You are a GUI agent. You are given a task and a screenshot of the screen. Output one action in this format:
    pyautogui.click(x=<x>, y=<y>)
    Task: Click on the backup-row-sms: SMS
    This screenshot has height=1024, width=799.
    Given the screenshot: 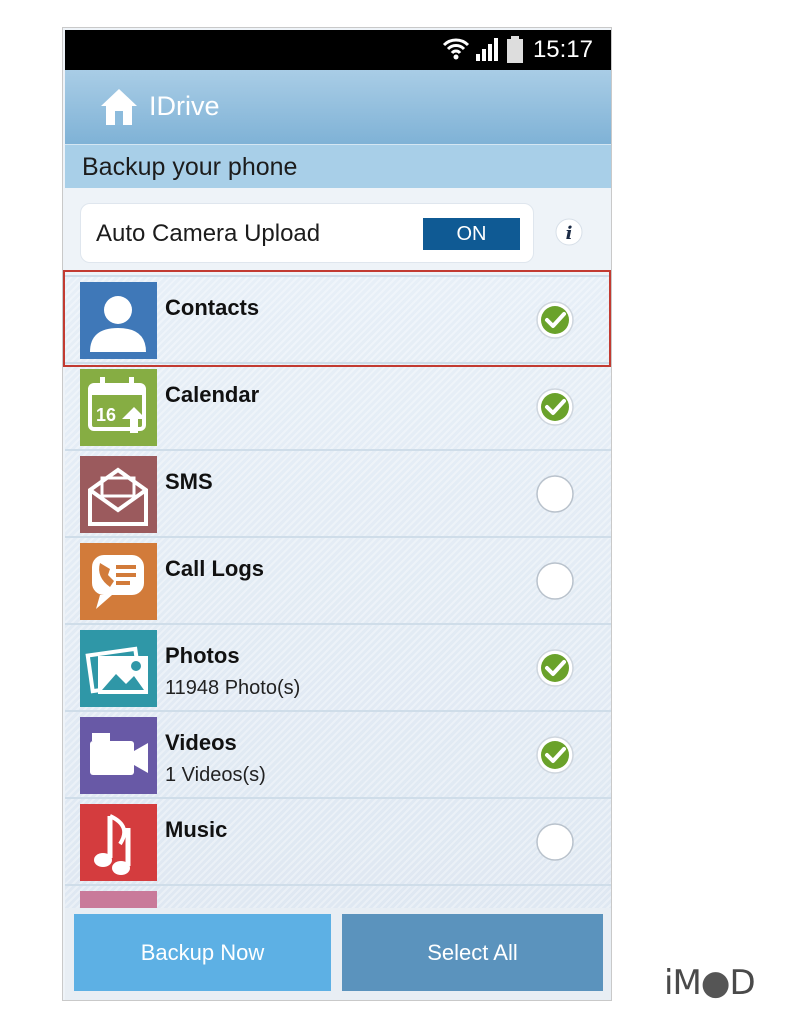 What is the action you would take?
    pyautogui.click(x=338, y=492)
    